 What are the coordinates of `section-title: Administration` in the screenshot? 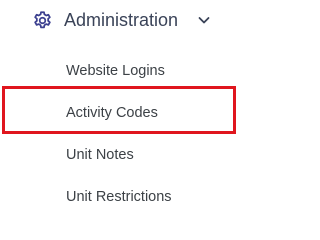 It's located at (121, 20).